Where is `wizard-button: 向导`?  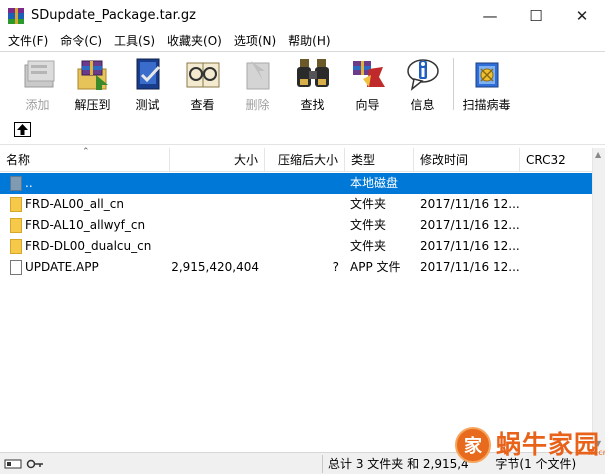 wizard-button: 向导 is located at coordinates (367, 85).